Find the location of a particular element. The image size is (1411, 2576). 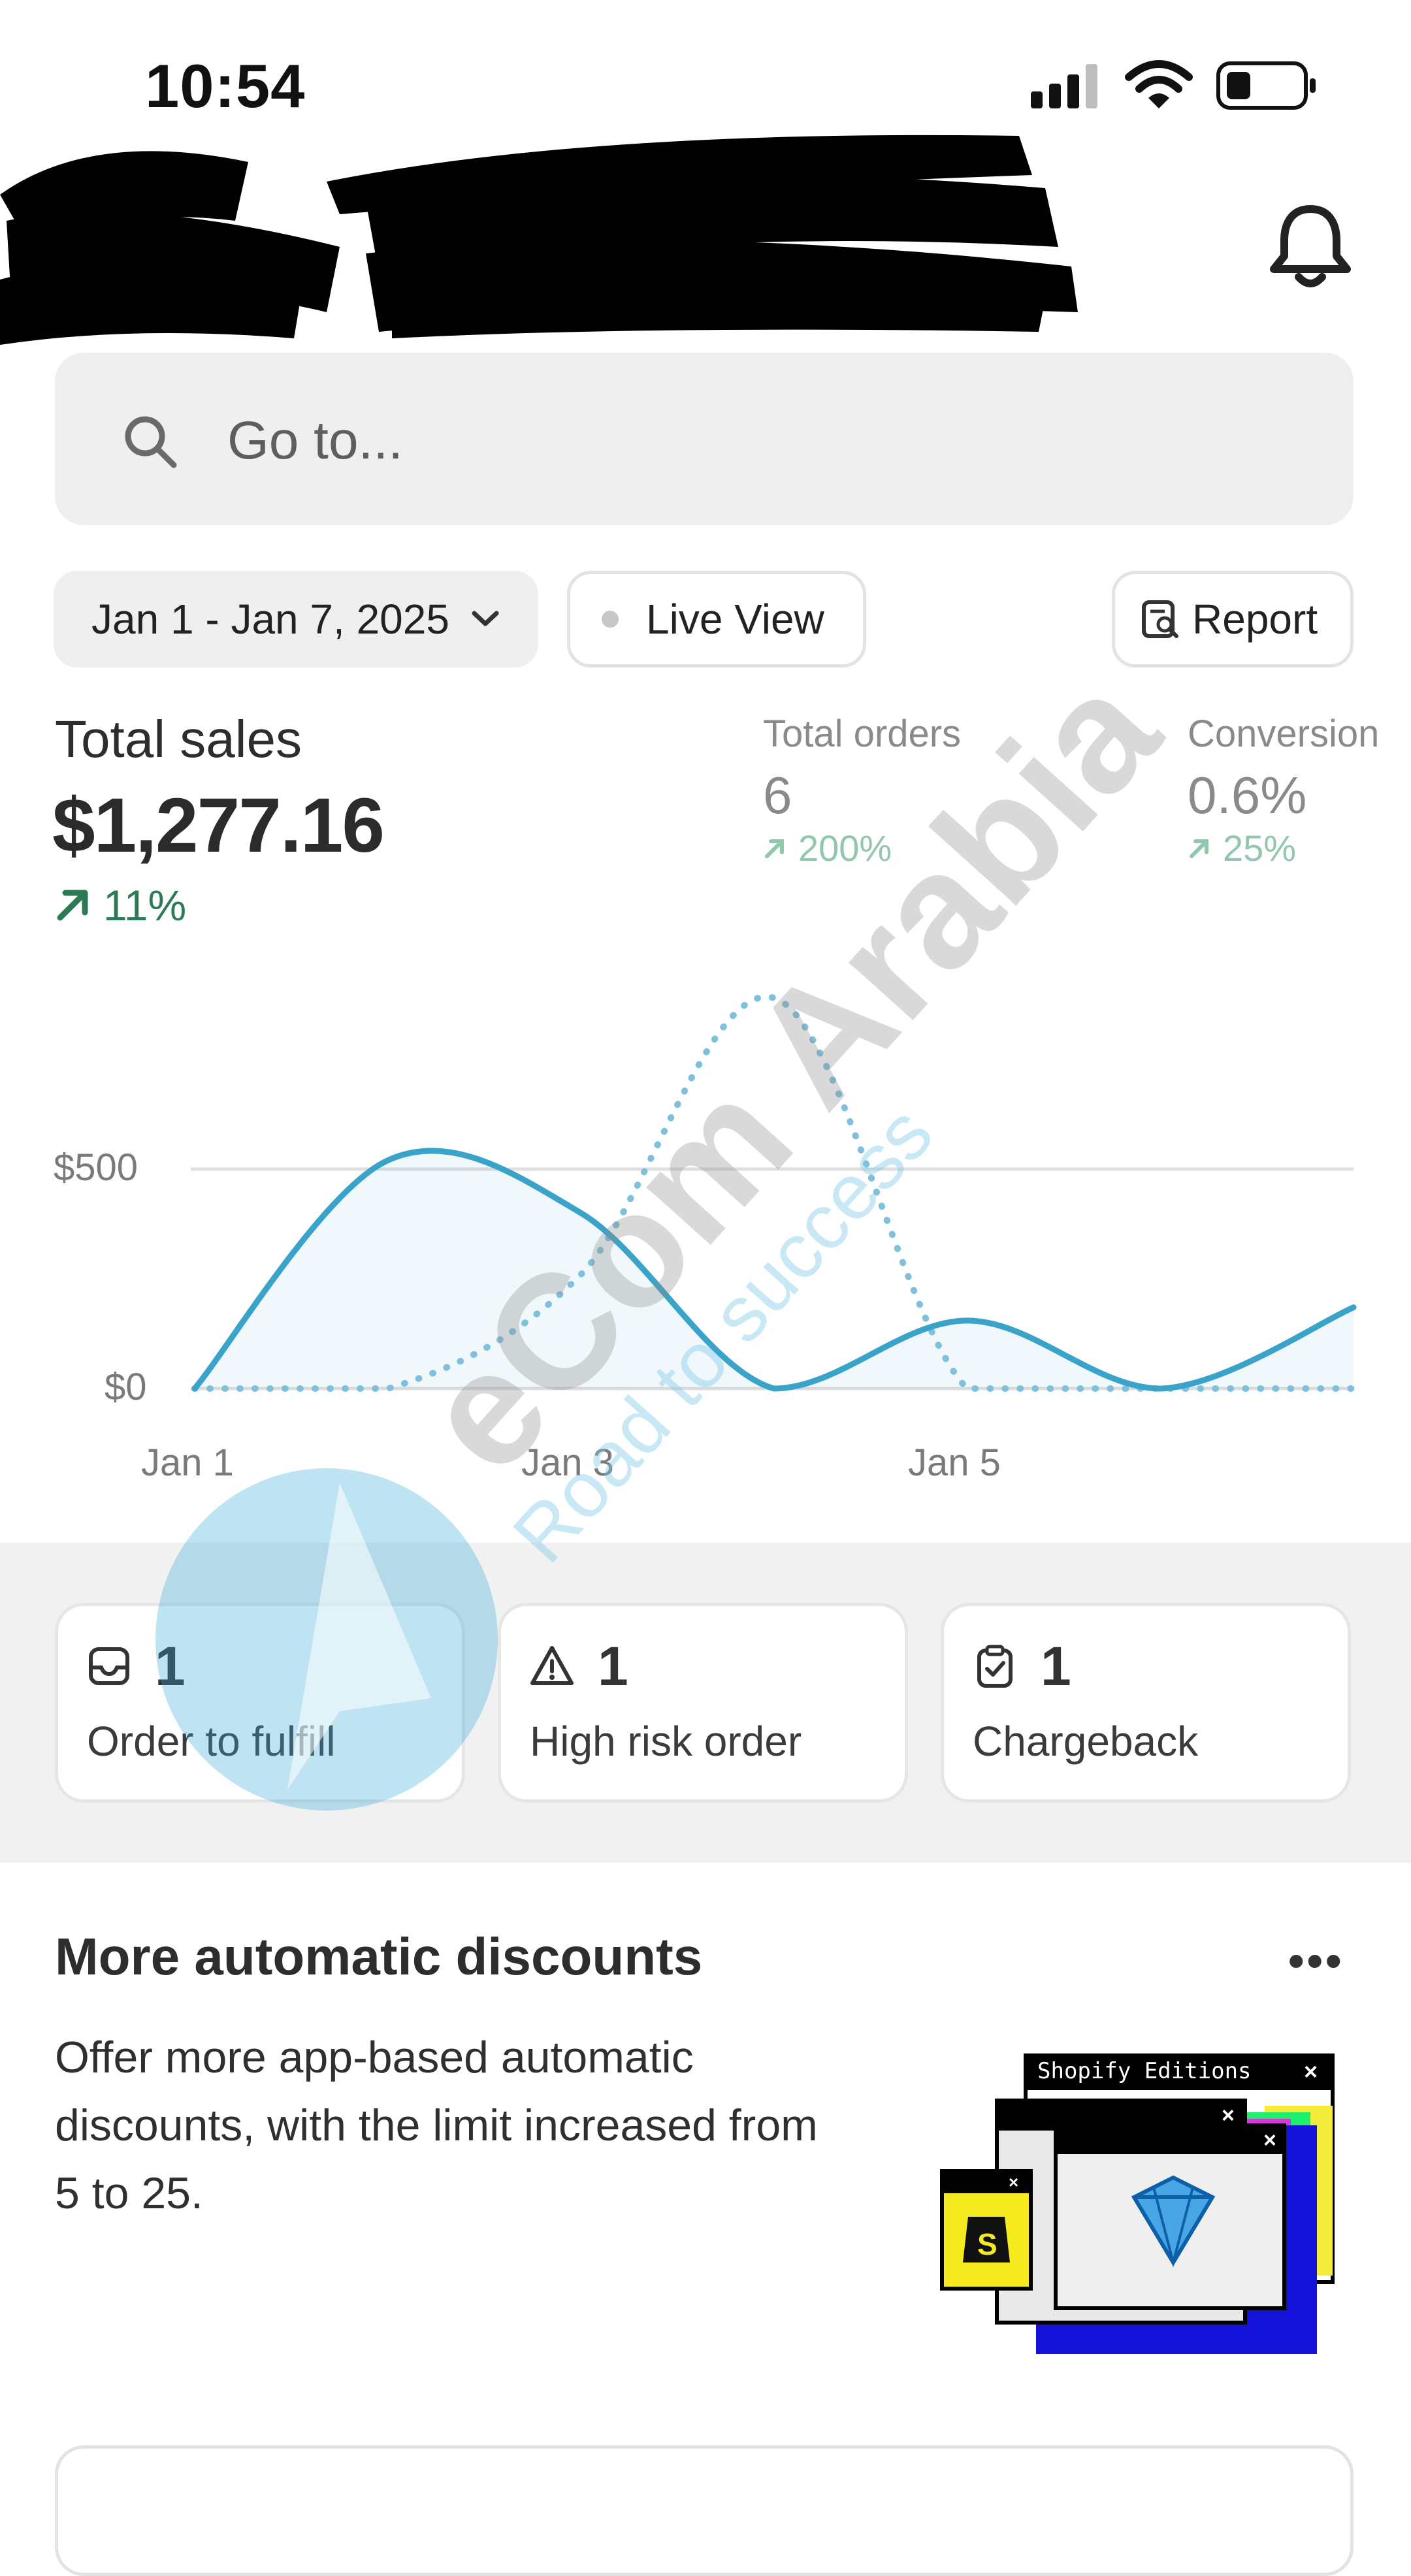

shopify-editions-illustration: Shopify Editions × × × × S is located at coordinates (1137, 2203).